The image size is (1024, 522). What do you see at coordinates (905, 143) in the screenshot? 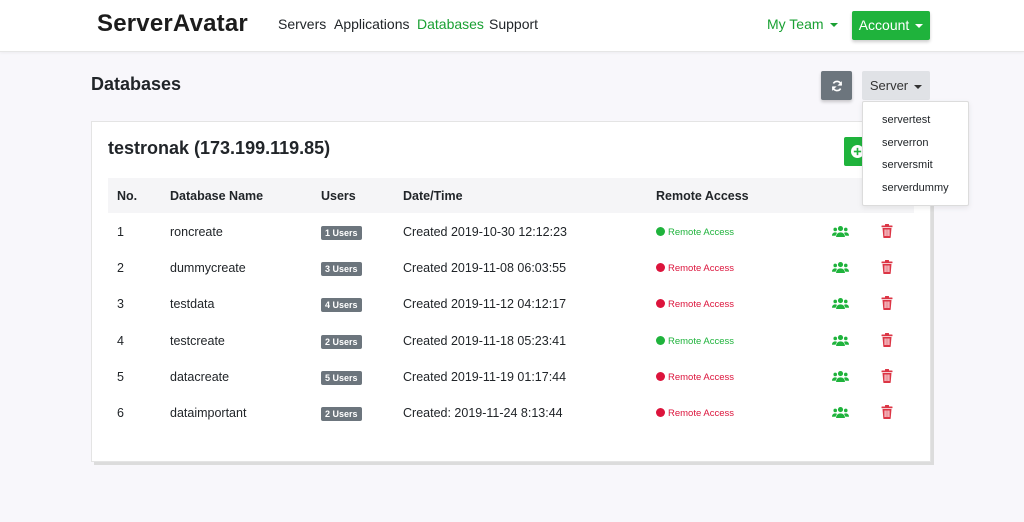
I see `server-option-serverron: serverron` at bounding box center [905, 143].